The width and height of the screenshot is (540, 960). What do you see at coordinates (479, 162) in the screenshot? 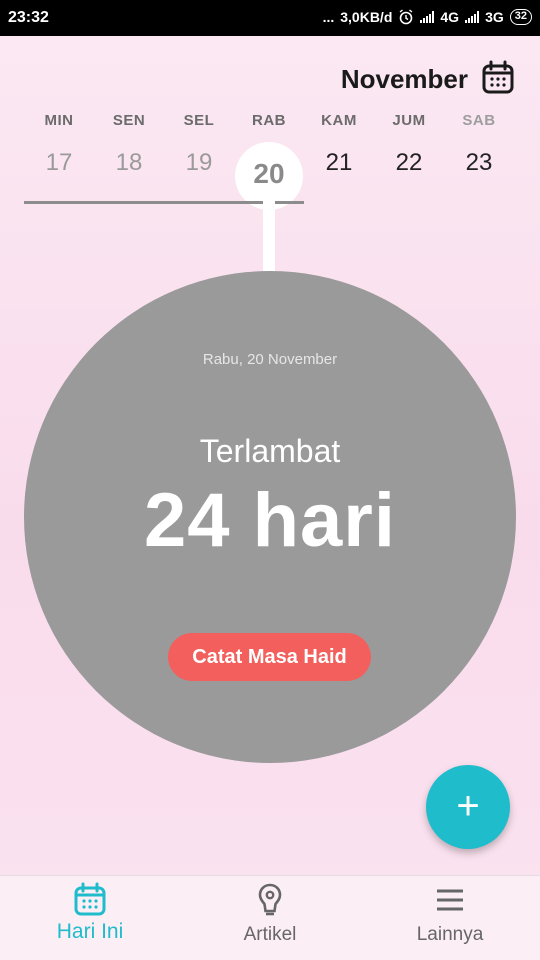
I see `day-number: 23` at bounding box center [479, 162].